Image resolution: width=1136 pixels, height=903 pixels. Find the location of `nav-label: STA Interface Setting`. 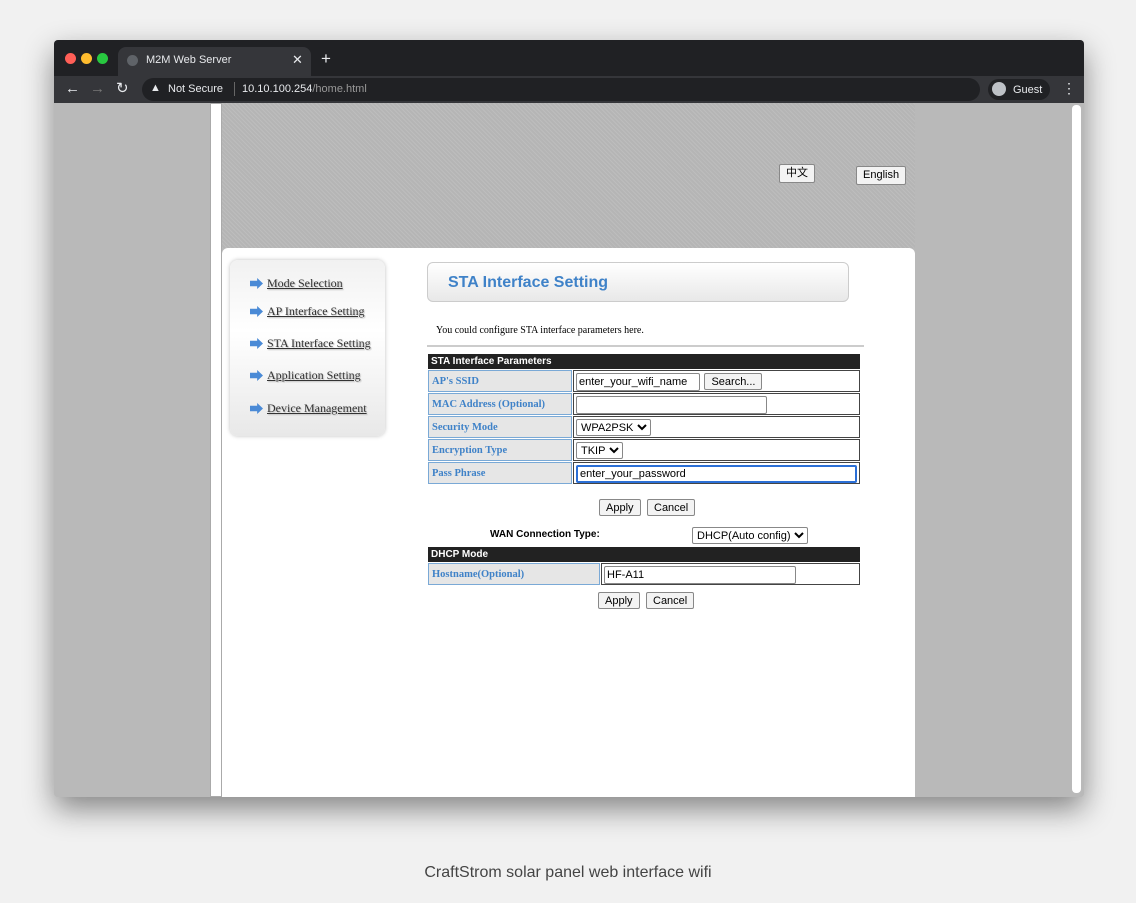

nav-label: STA Interface Setting is located at coordinates (319, 343).